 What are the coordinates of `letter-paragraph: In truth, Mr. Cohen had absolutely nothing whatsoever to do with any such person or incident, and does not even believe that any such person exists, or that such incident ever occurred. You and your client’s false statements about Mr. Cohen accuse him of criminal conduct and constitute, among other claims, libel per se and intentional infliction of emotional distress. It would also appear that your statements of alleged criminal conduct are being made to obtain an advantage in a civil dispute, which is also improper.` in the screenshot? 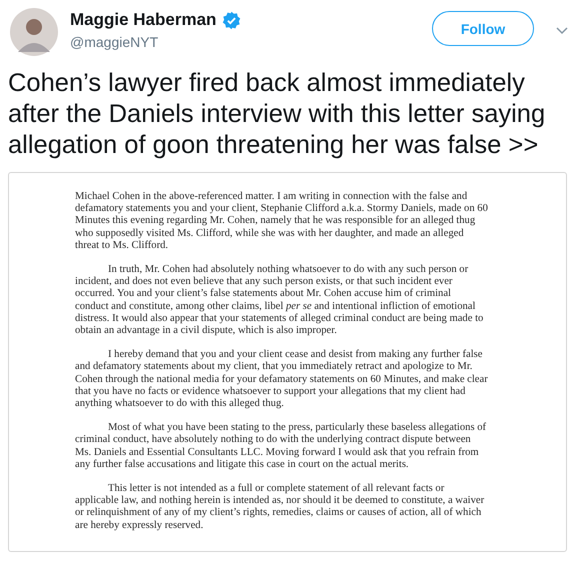 It's located at (279, 301).